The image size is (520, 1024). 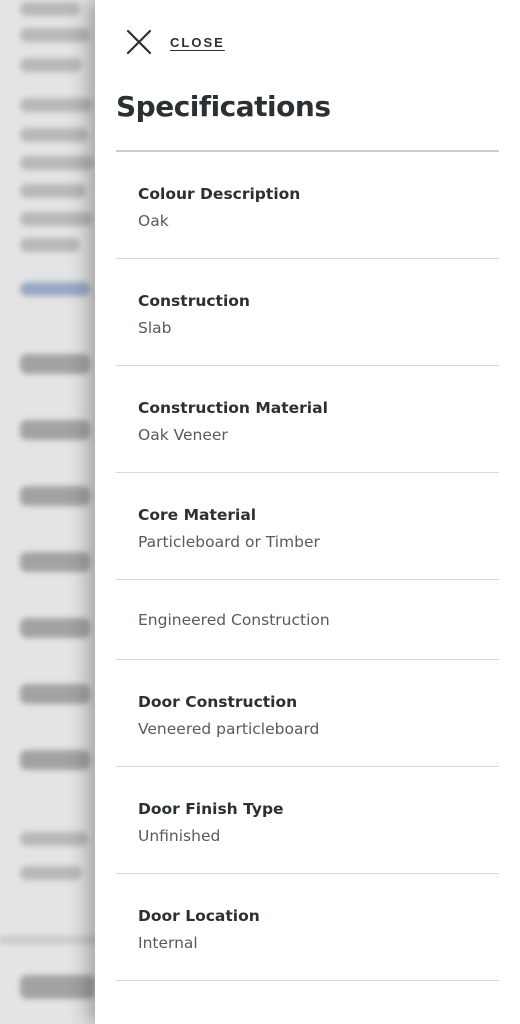 What do you see at coordinates (197, 514) in the screenshot?
I see `spec-label: Core Material` at bounding box center [197, 514].